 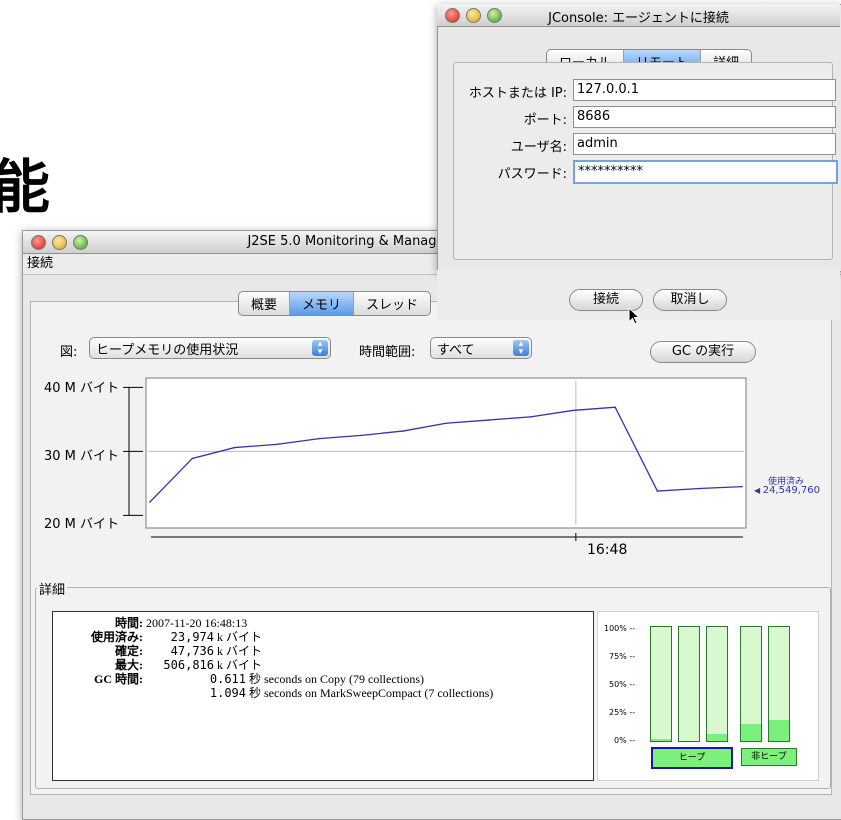 What do you see at coordinates (38, 242) in the screenshot?
I see `close-window-button` at bounding box center [38, 242].